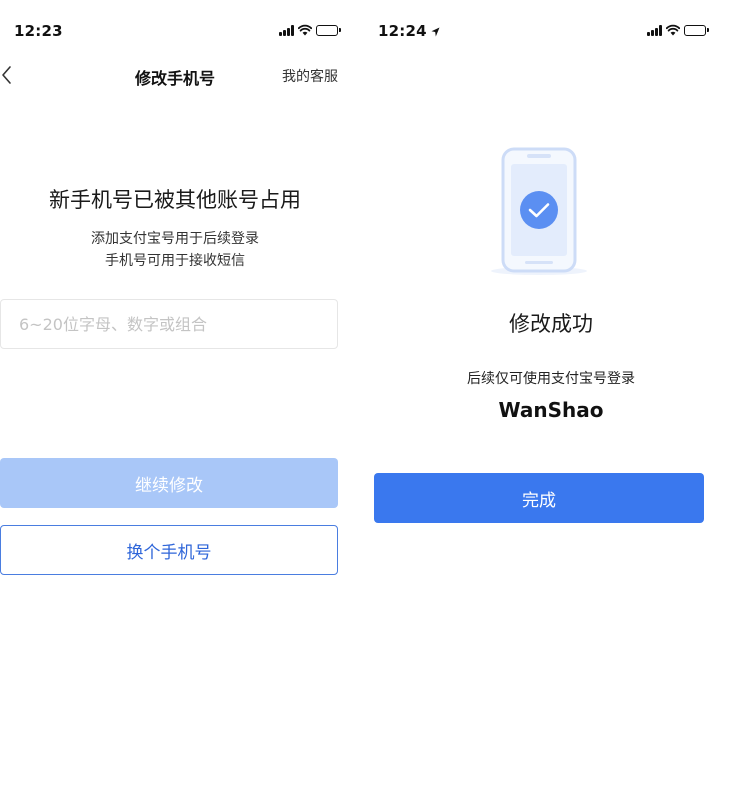  Describe the element at coordinates (310, 76) in the screenshot. I see `customer-service-link: 我的客服` at that location.